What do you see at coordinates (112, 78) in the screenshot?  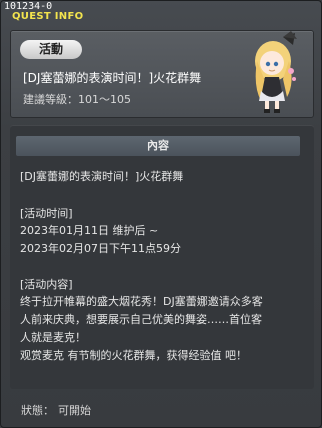 I see `quest-name: [DJ塞蕾娜的表演时间！]火花群舞` at bounding box center [112, 78].